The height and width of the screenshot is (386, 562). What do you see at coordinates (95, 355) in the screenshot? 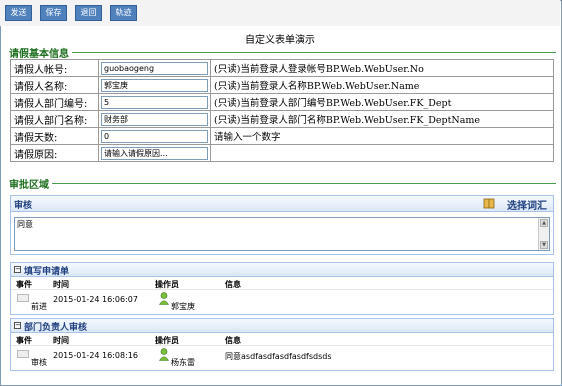
I see `event-time: 2015-01-24 16:08:16` at bounding box center [95, 355].